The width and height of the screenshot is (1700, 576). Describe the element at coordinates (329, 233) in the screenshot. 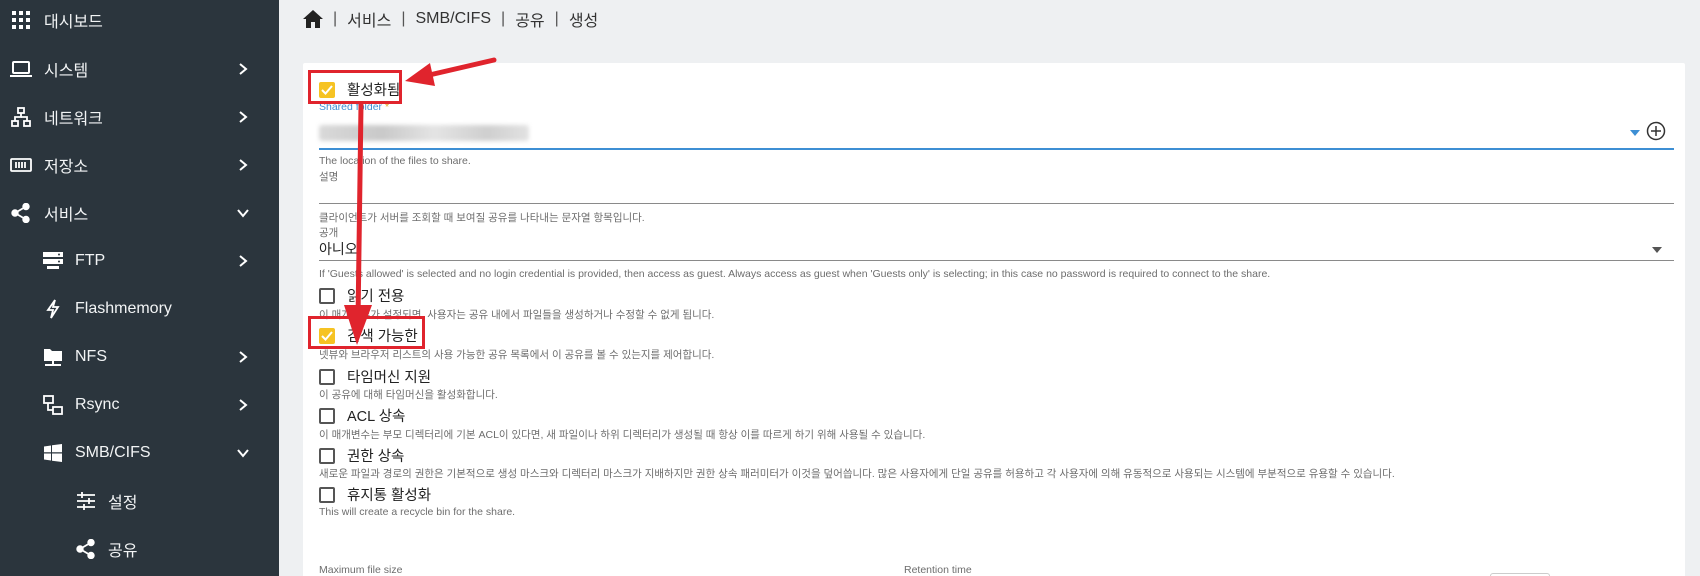

I see `public-label: 공개` at that location.